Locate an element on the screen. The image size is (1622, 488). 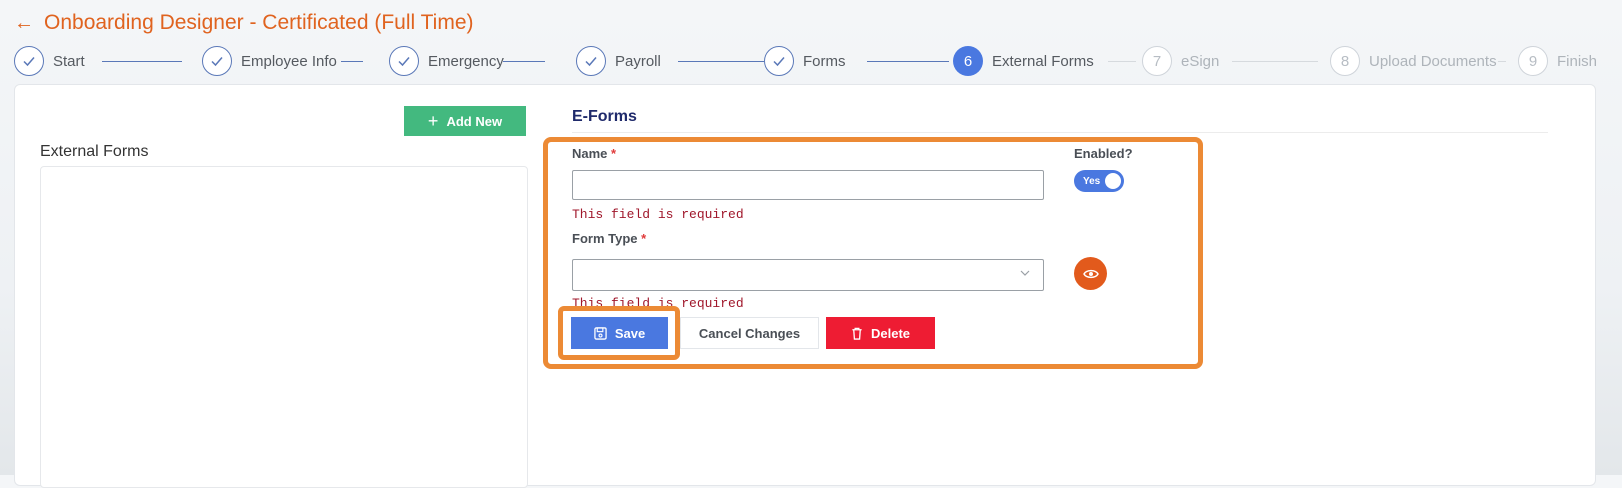
step-number: 7 is located at coordinates (1157, 61).